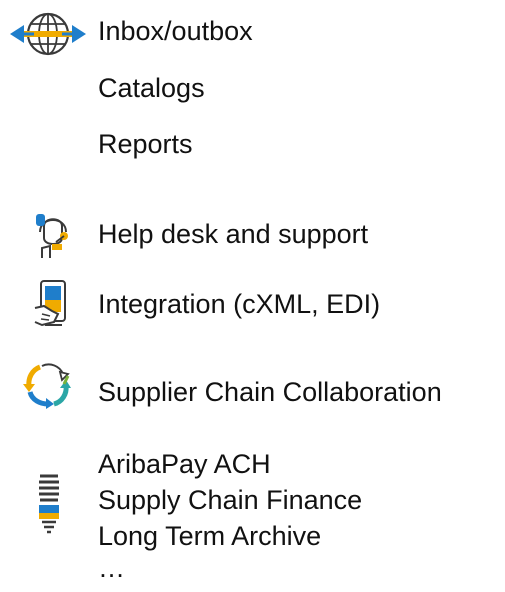  I want to click on supply-chain-finance-link: Supply Chain Finance, so click(230, 500).